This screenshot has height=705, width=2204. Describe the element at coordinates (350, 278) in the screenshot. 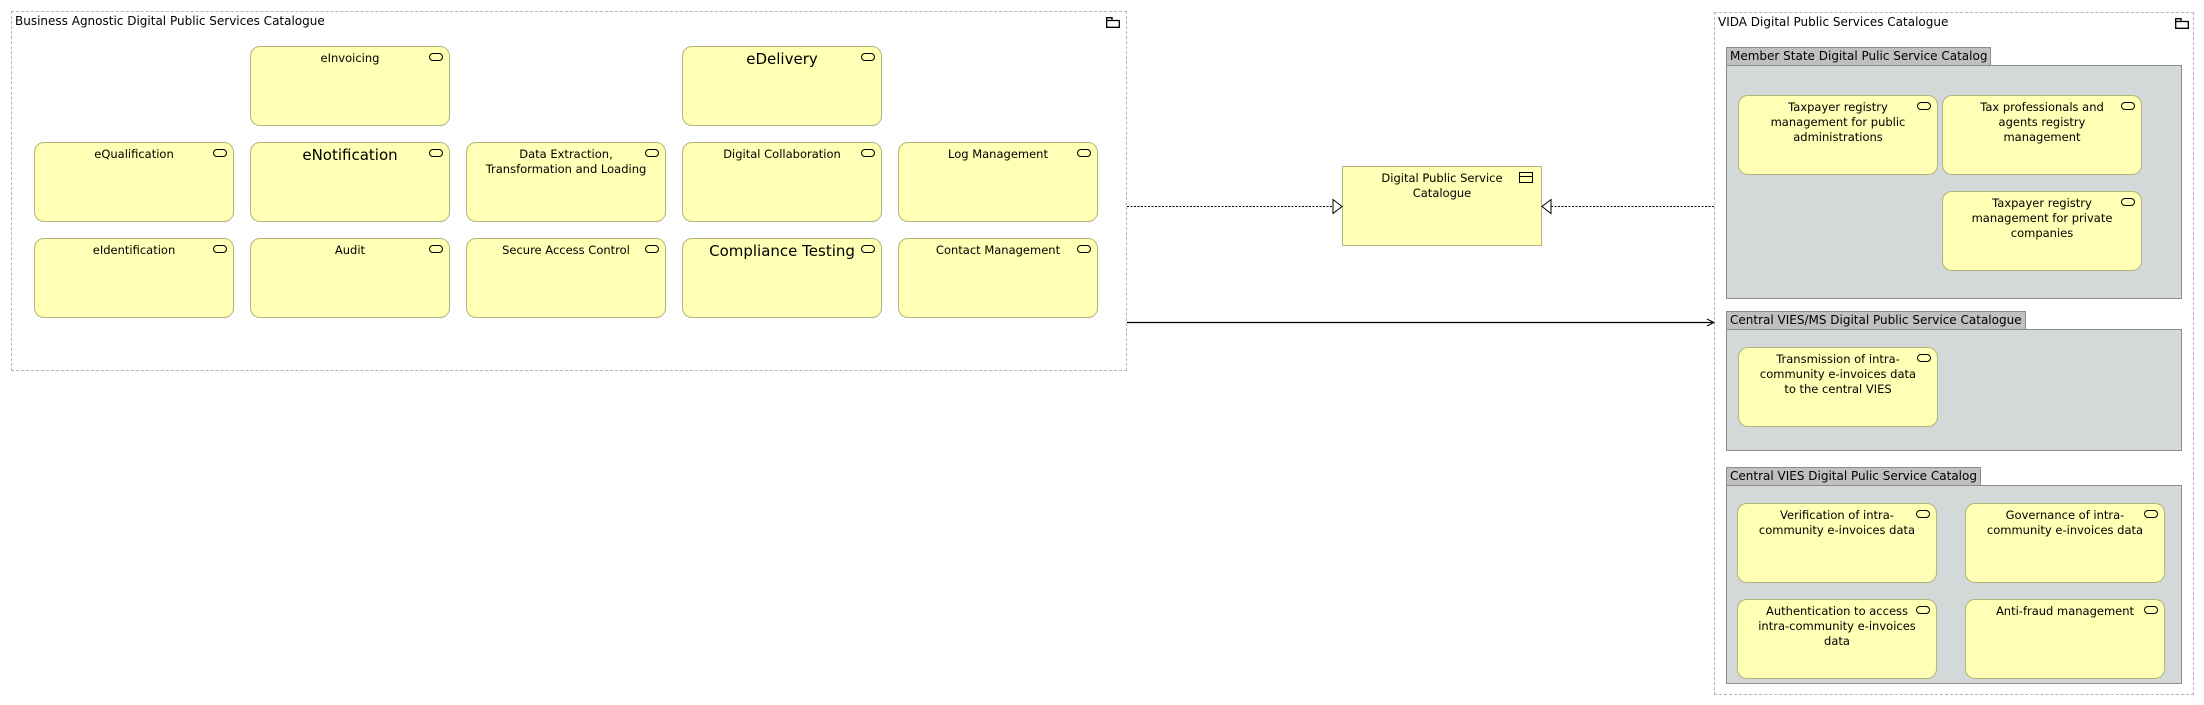

I see `service-audit: Audit` at that location.